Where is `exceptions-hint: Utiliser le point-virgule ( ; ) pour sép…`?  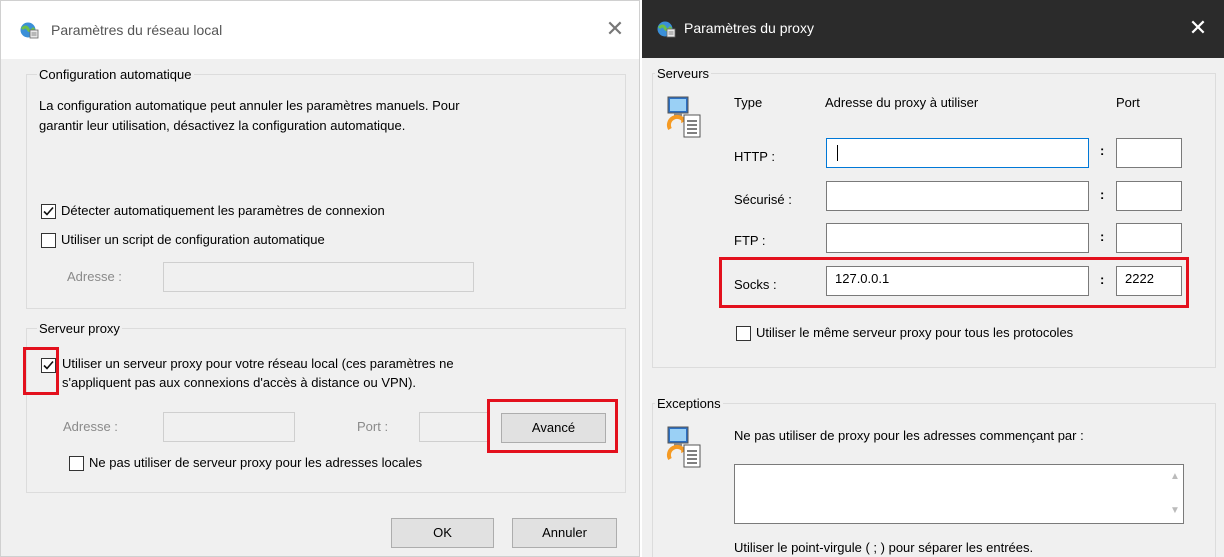 exceptions-hint: Utiliser le point-virgule ( ; ) pour sép… is located at coordinates (884, 547).